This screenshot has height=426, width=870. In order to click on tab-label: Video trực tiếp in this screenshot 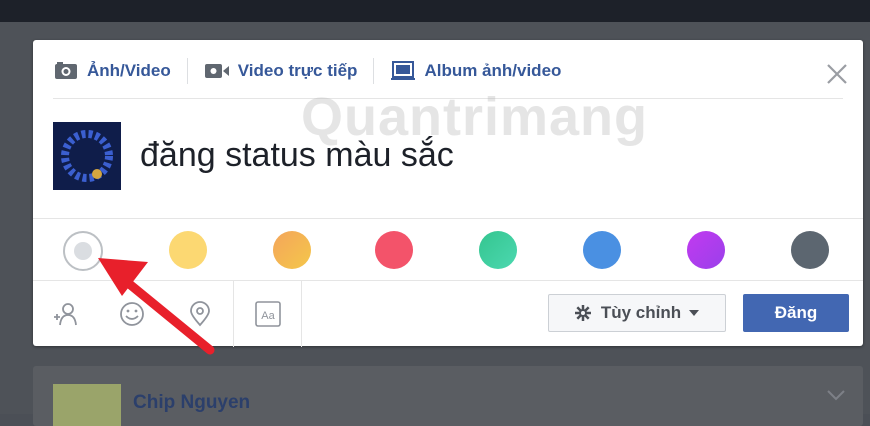, I will do `click(297, 70)`.